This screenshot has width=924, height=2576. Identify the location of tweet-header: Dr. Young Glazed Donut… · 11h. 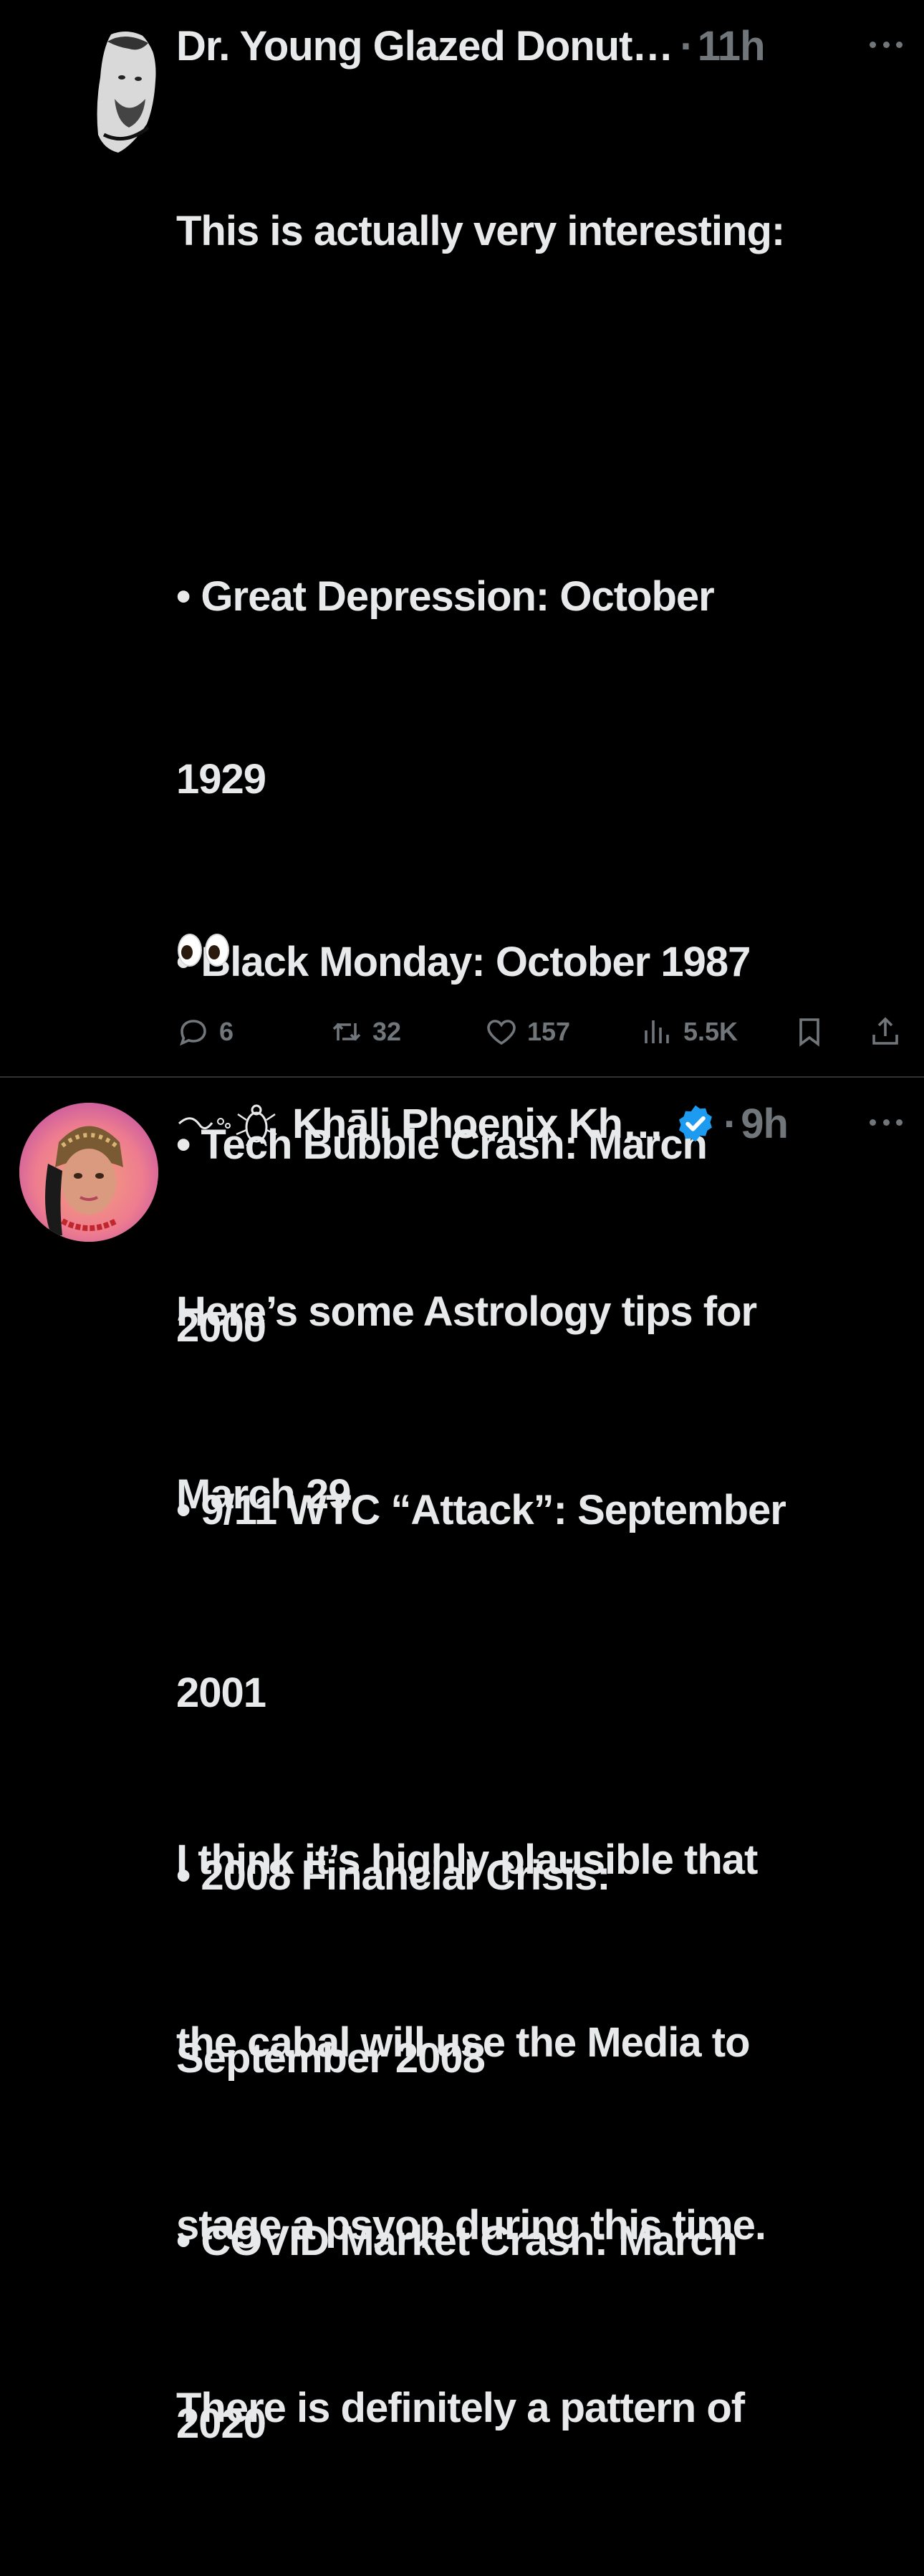
(509, 46).